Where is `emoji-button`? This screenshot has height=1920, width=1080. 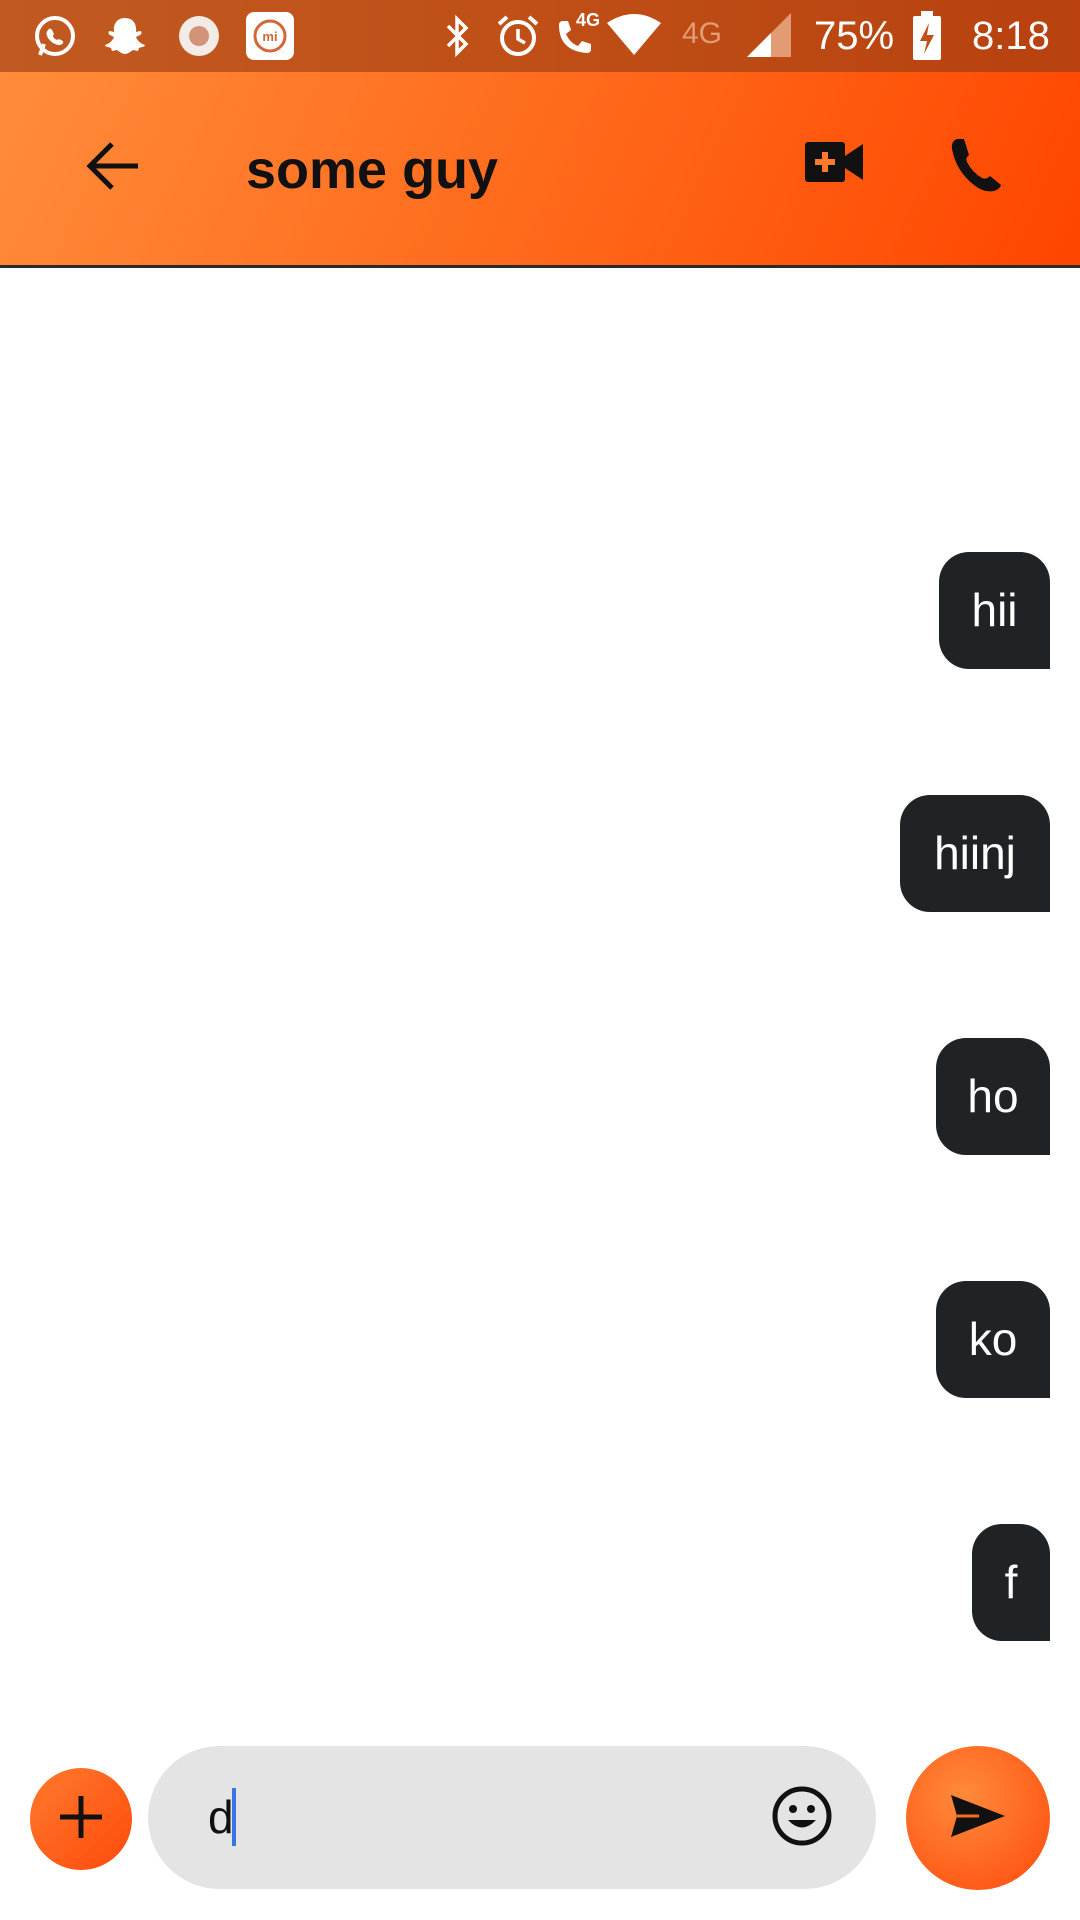 emoji-button is located at coordinates (802, 1818).